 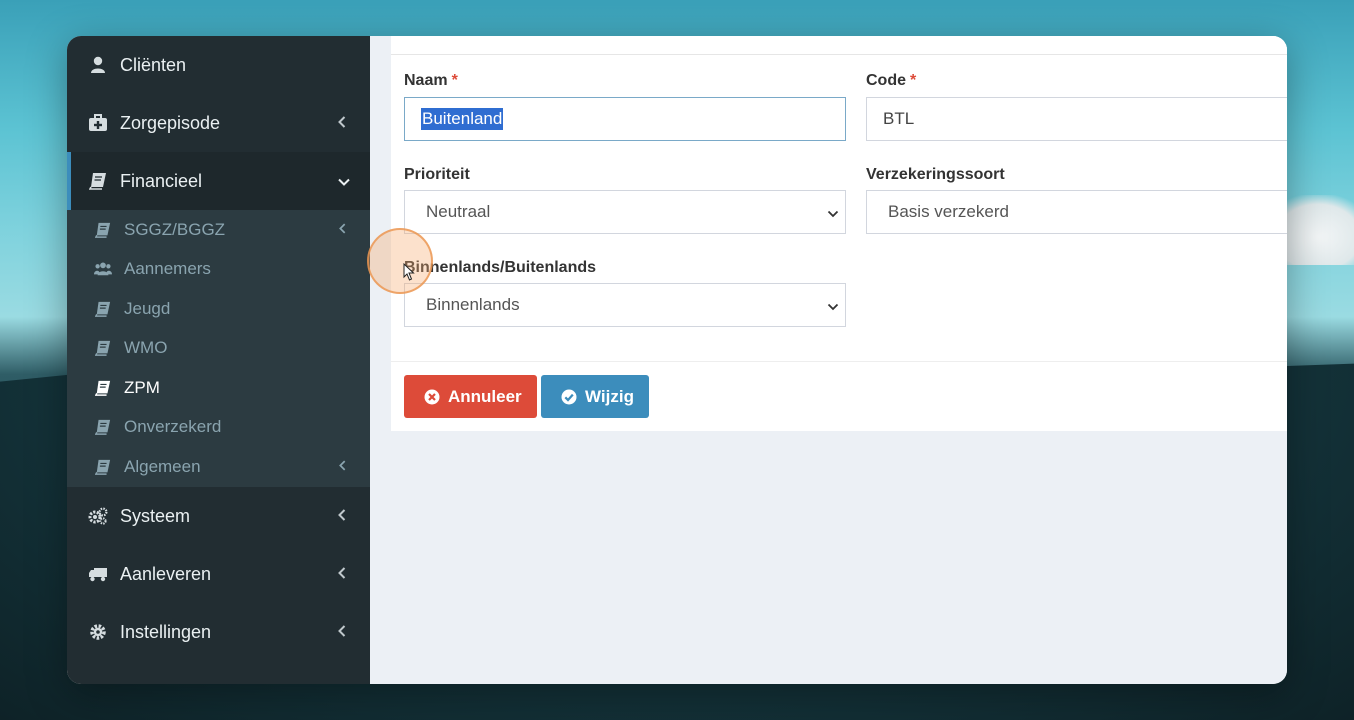 I want to click on code-label-text: Code, so click(x=886, y=80).